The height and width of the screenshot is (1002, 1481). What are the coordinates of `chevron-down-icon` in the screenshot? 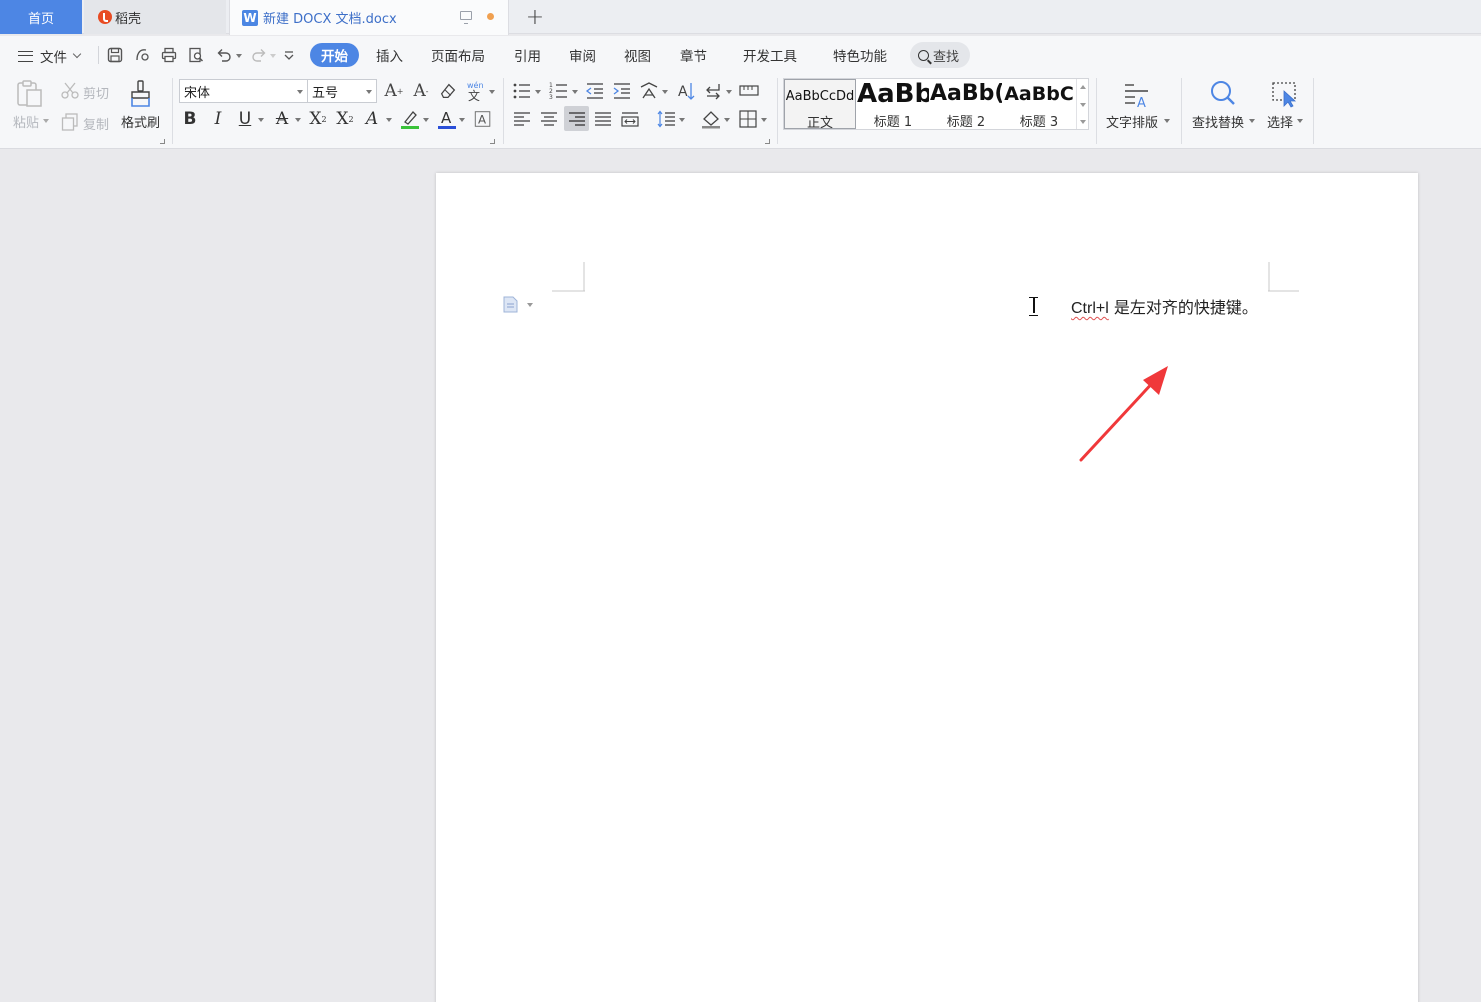 It's located at (1083, 105).